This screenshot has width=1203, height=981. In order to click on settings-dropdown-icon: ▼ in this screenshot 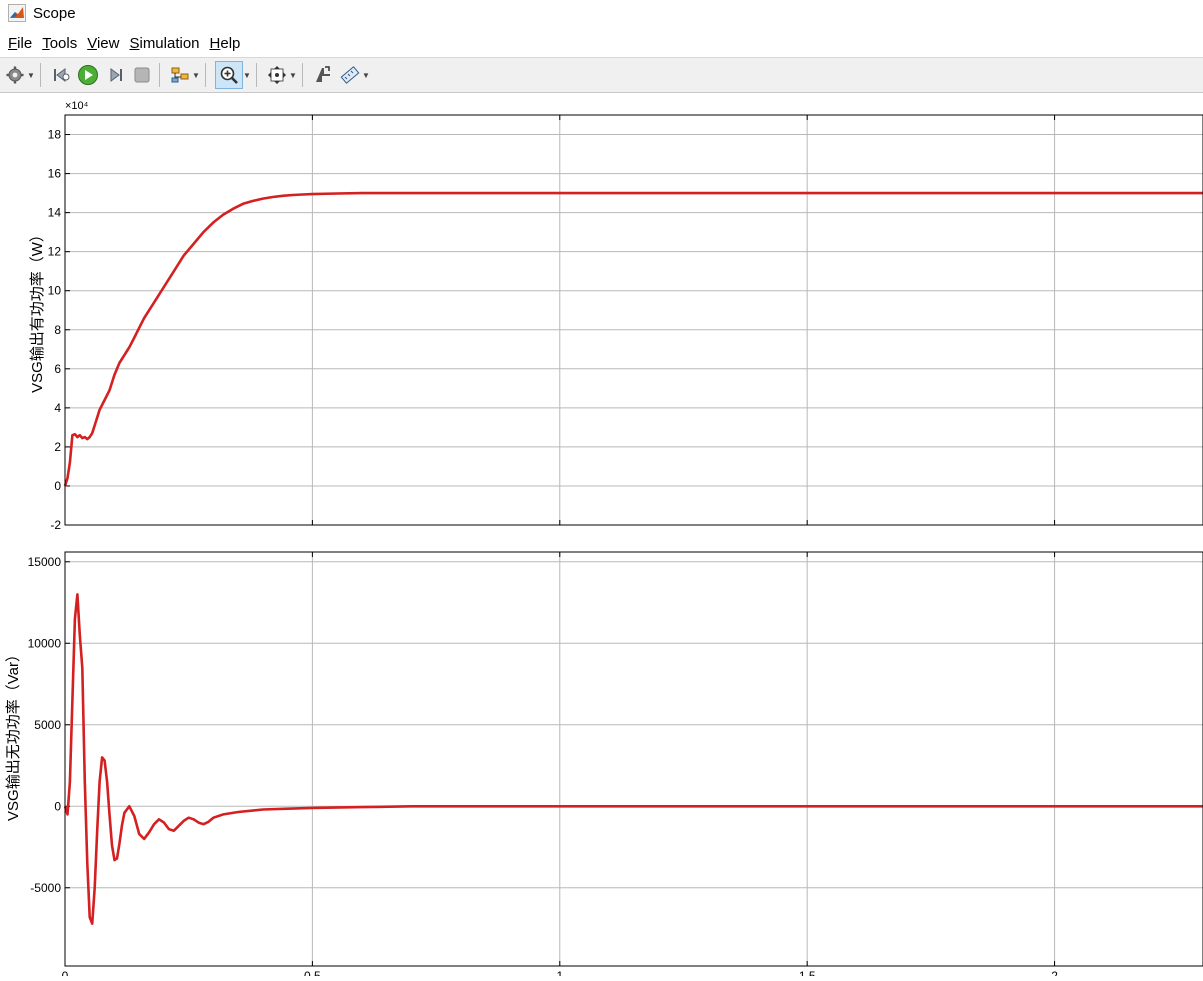, I will do `click(31, 75)`.